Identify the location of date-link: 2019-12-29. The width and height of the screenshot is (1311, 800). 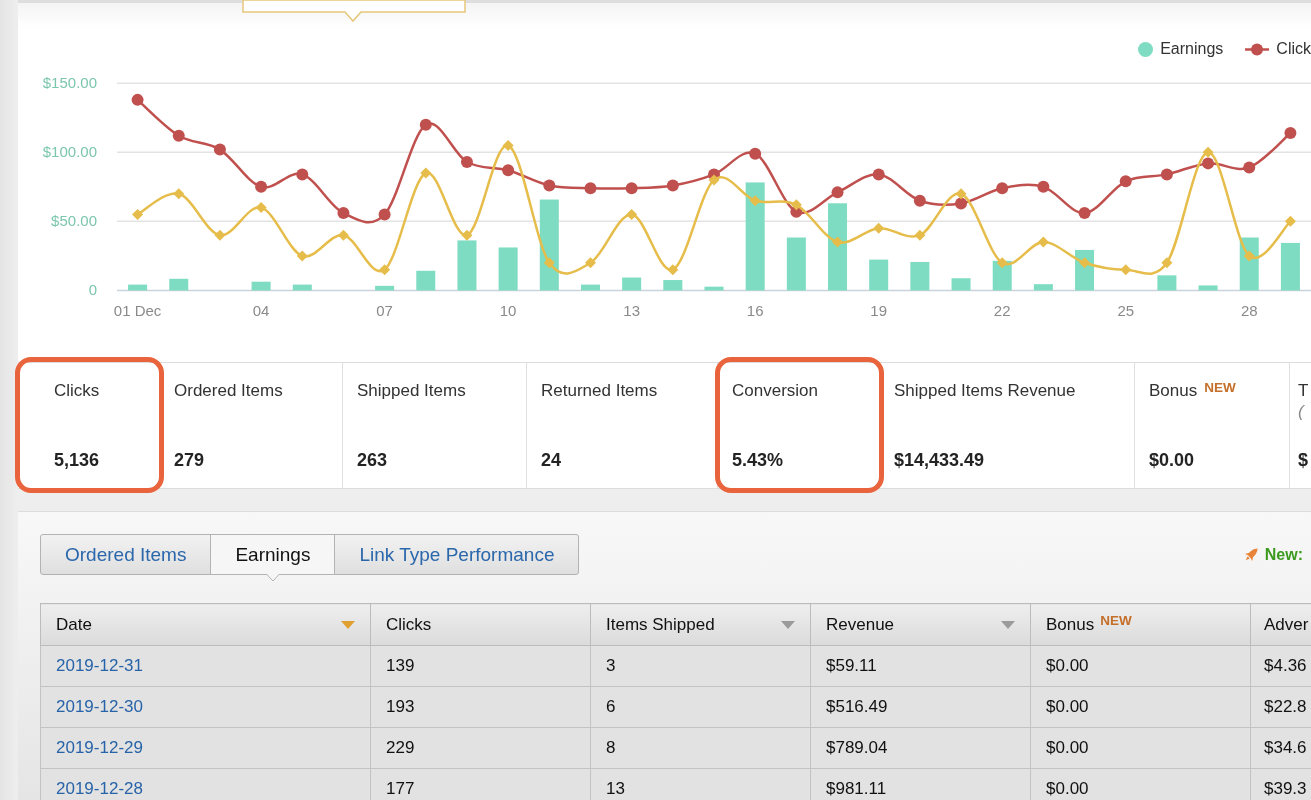
(99, 747).